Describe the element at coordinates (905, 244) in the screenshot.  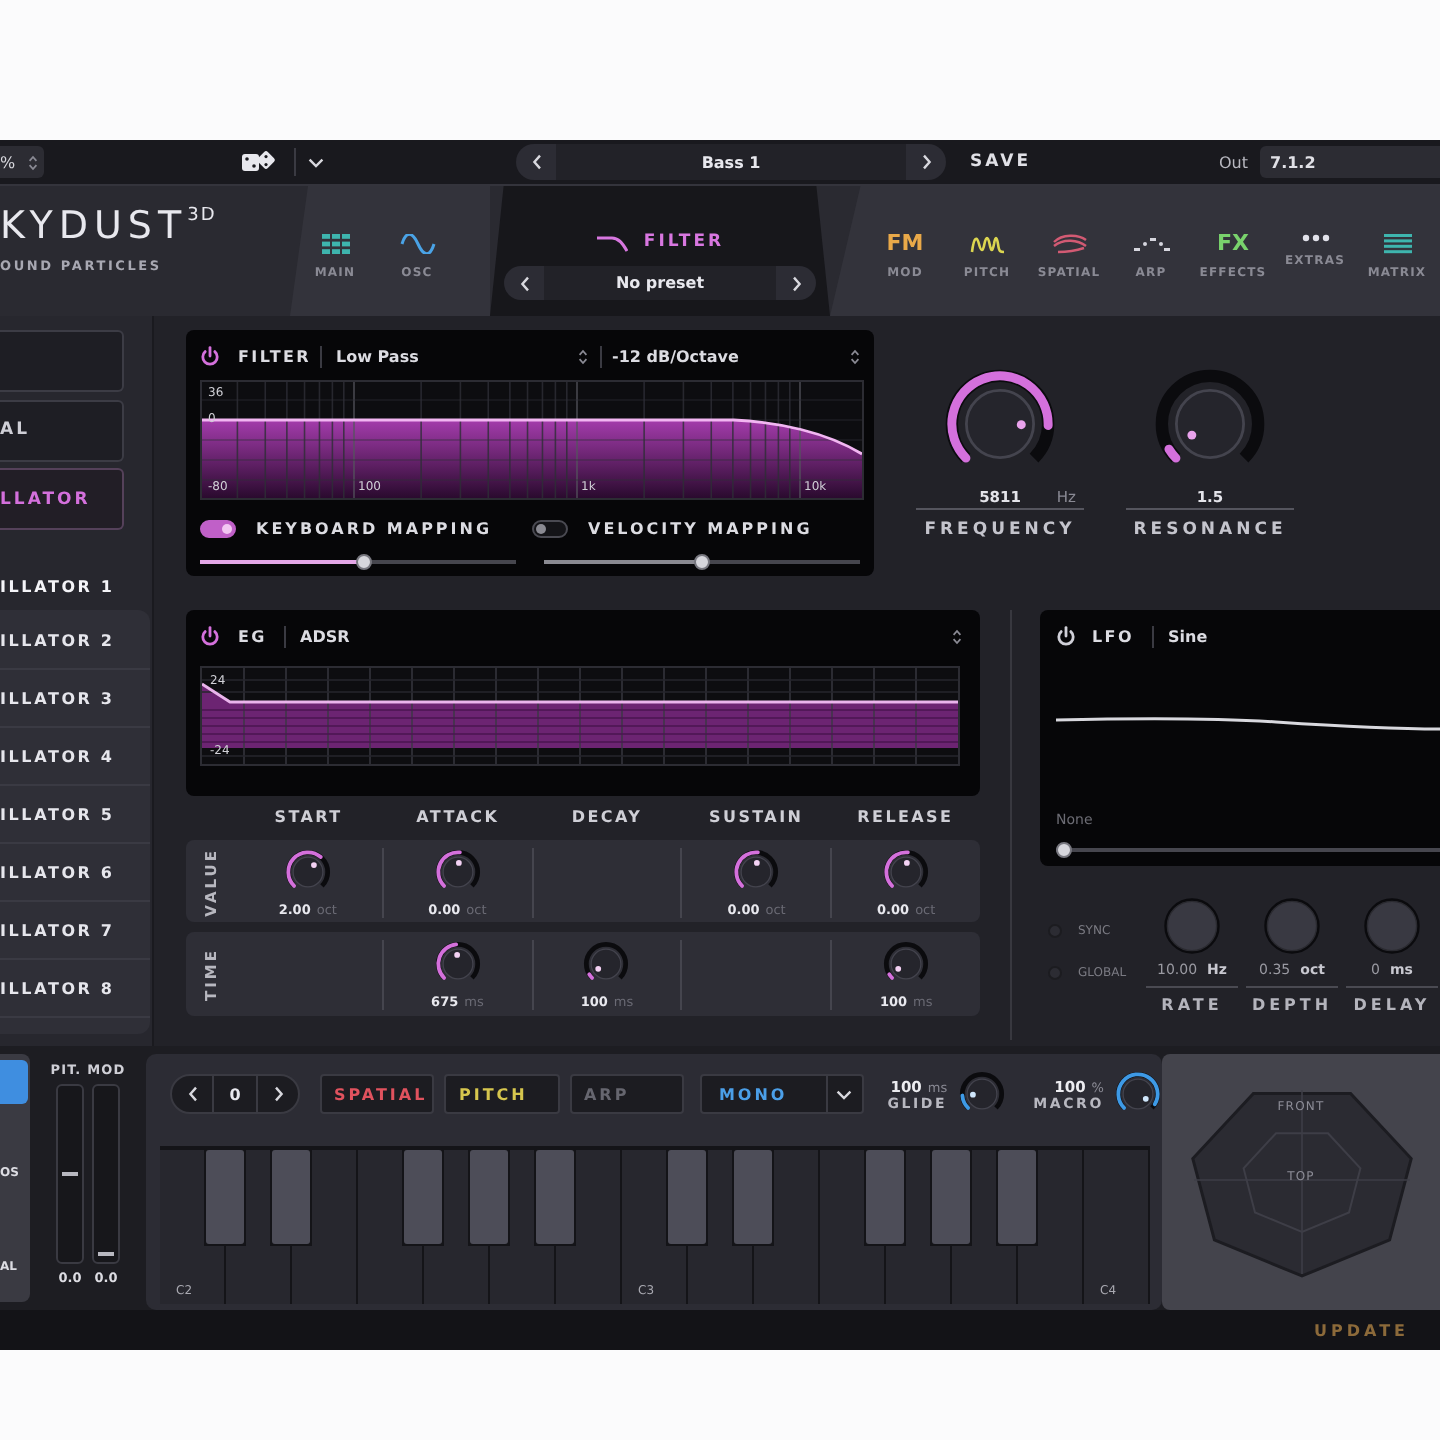
I see `tab-glyph: FM` at that location.